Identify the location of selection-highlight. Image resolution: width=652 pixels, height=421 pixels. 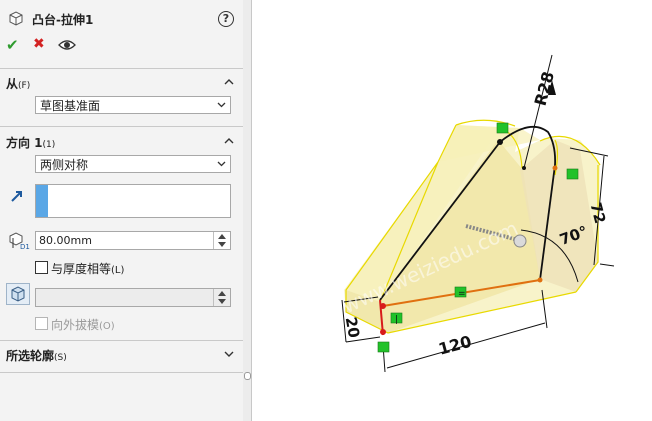
(42, 201).